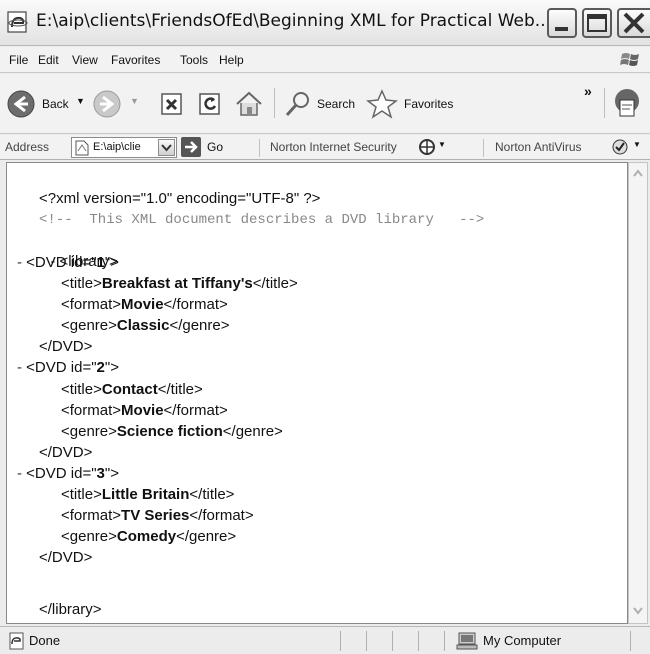 The width and height of the screenshot is (650, 654). I want to click on messenger-button, so click(627, 104).